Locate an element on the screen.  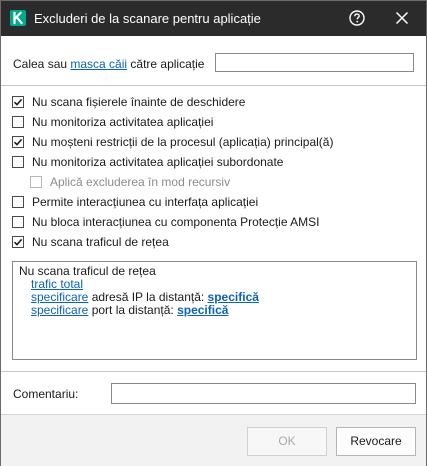
port-specify-link: specificare is located at coordinates (59, 310).